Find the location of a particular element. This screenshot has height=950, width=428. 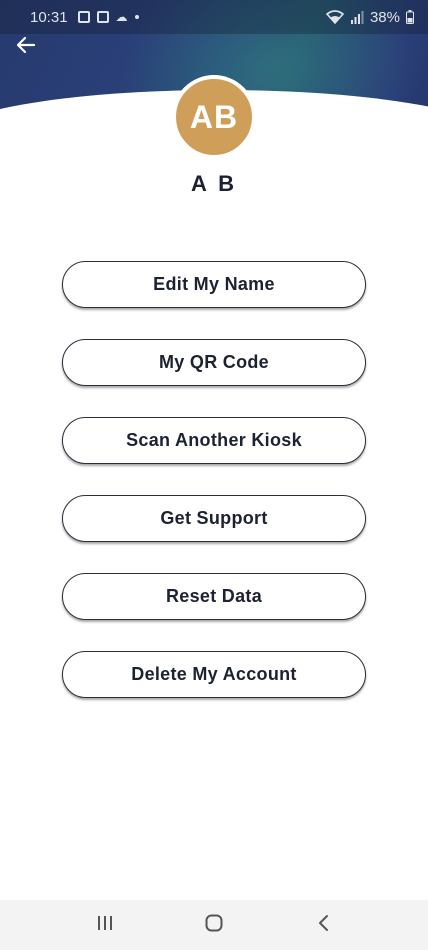

reset-data-label: Reset Data is located at coordinates (214, 596).